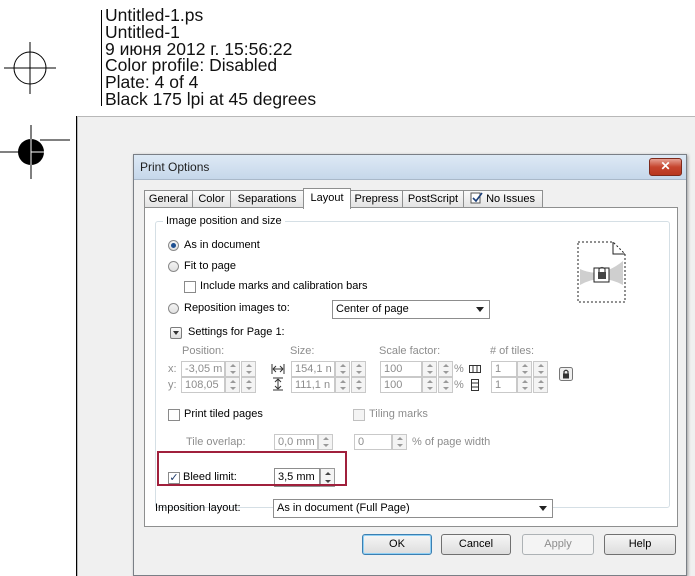 The image size is (695, 576). Describe the element at coordinates (224, 221) in the screenshot. I see `group-title: Image position and size` at that location.